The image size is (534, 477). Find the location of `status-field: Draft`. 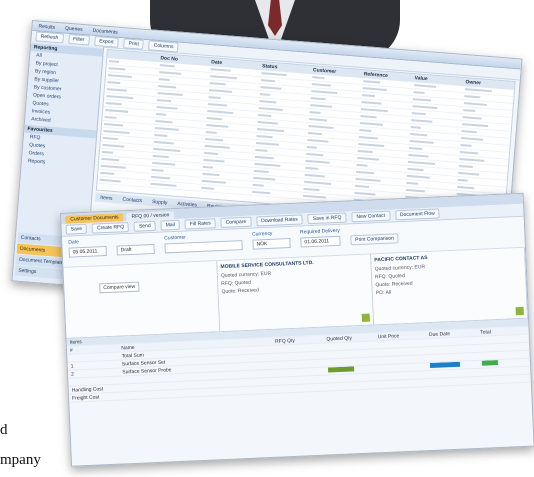

status-field: Draft is located at coordinates (135, 249).